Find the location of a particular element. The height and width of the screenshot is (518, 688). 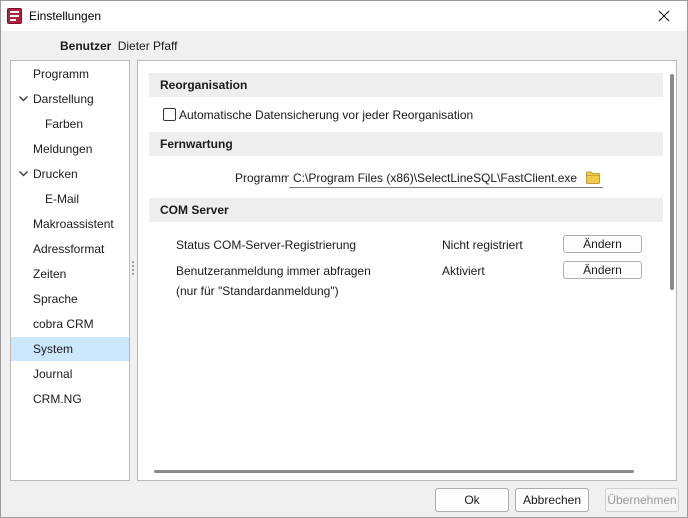

nav-item-journal: Journal is located at coordinates (70, 374).